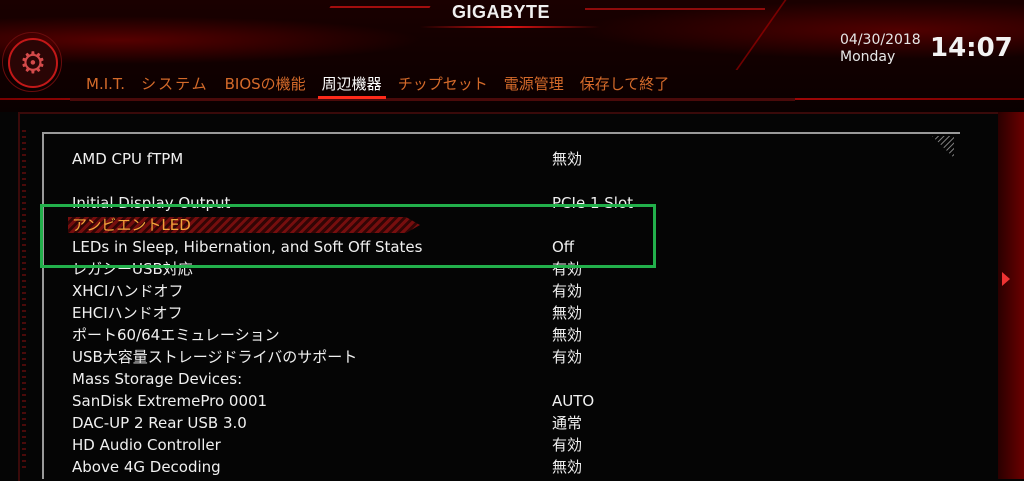 The height and width of the screenshot is (481, 1024). Describe the element at coordinates (128, 159) in the screenshot. I see `setting-label: AMD CPU fTPM` at that location.